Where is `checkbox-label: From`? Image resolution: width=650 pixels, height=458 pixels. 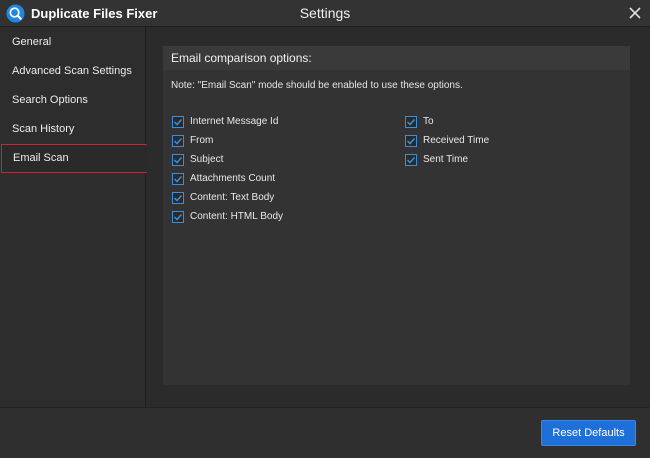
checkbox-label: From is located at coordinates (202, 140).